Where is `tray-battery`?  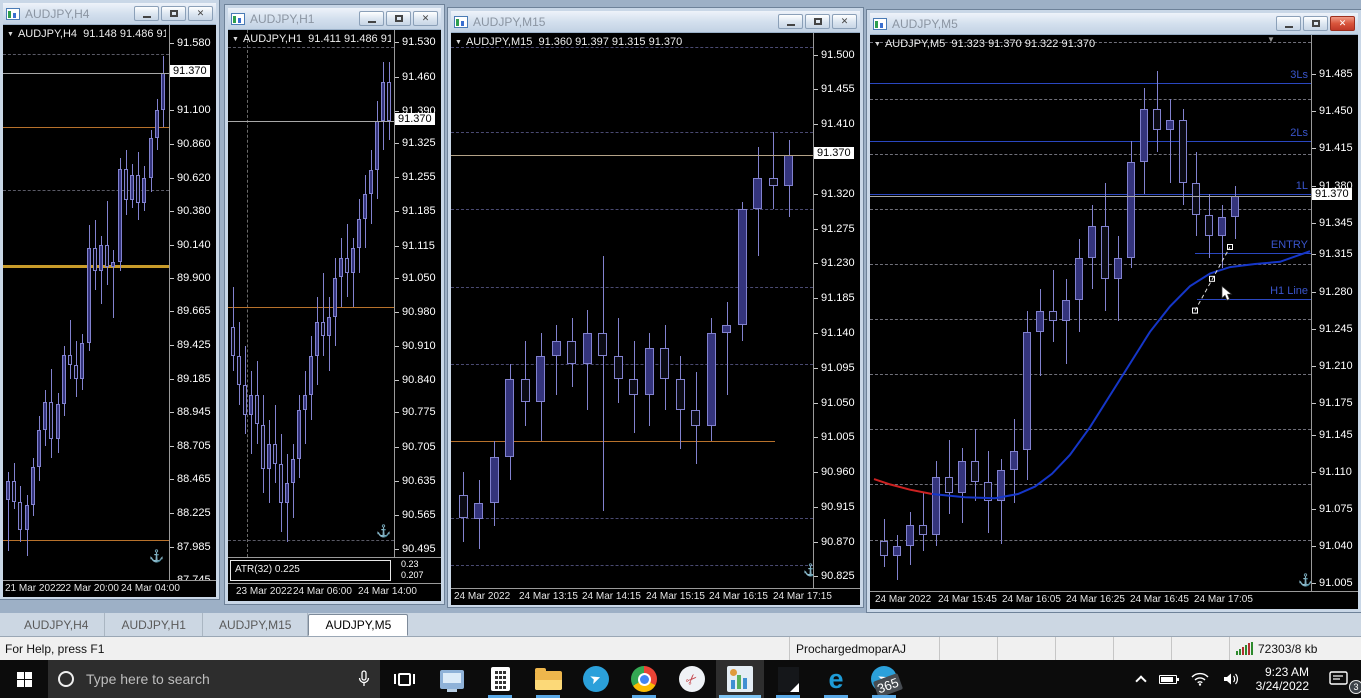
tray-battery is located at coordinates (1168, 679).